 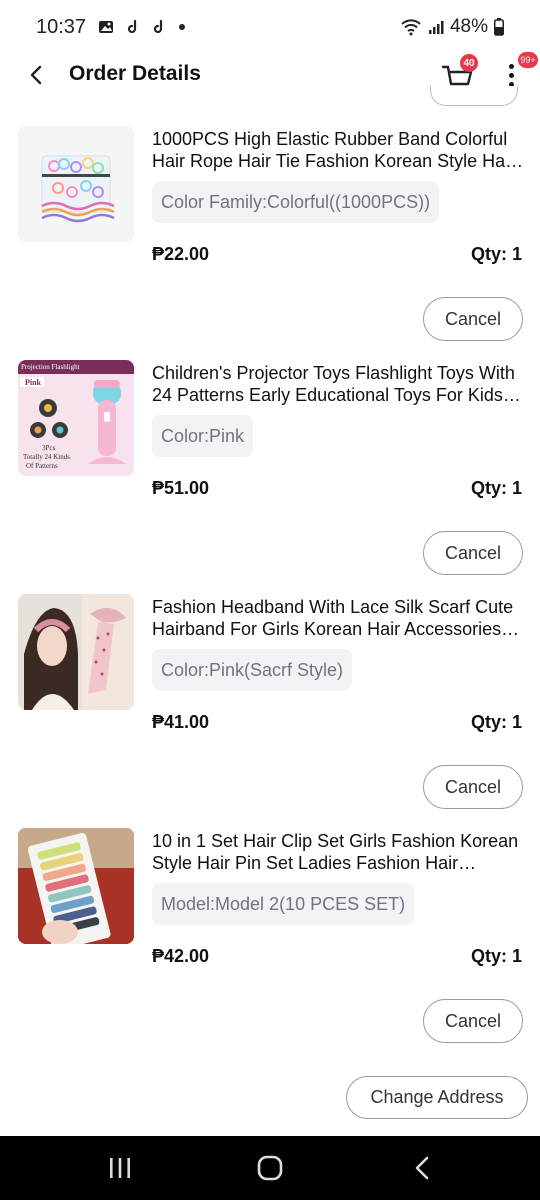 I want to click on product-variant: Color:Pink, so click(x=203, y=436).